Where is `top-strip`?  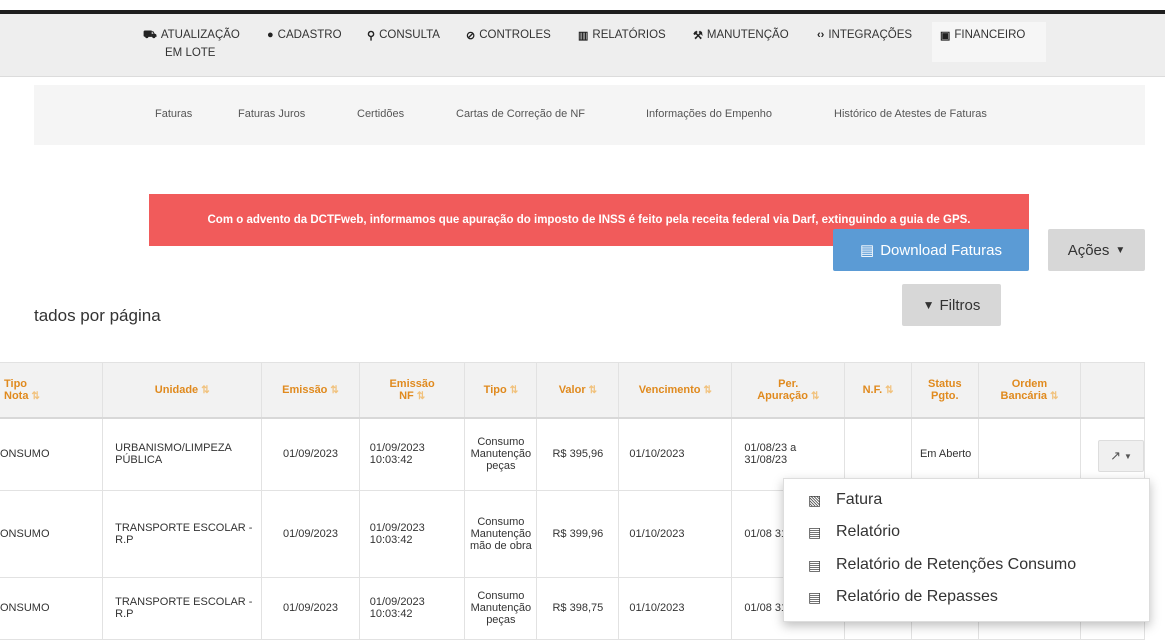
top-strip is located at coordinates (582, 7).